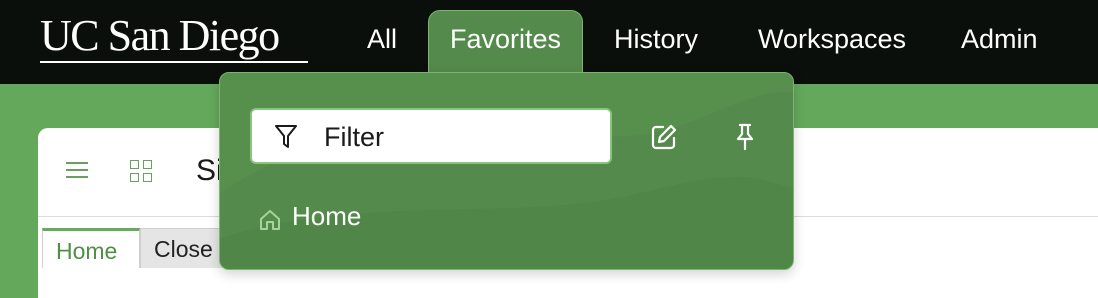 Image resolution: width=1098 pixels, height=298 pixels. What do you see at coordinates (354, 137) in the screenshot?
I see `filter-placeholder: Filter` at bounding box center [354, 137].